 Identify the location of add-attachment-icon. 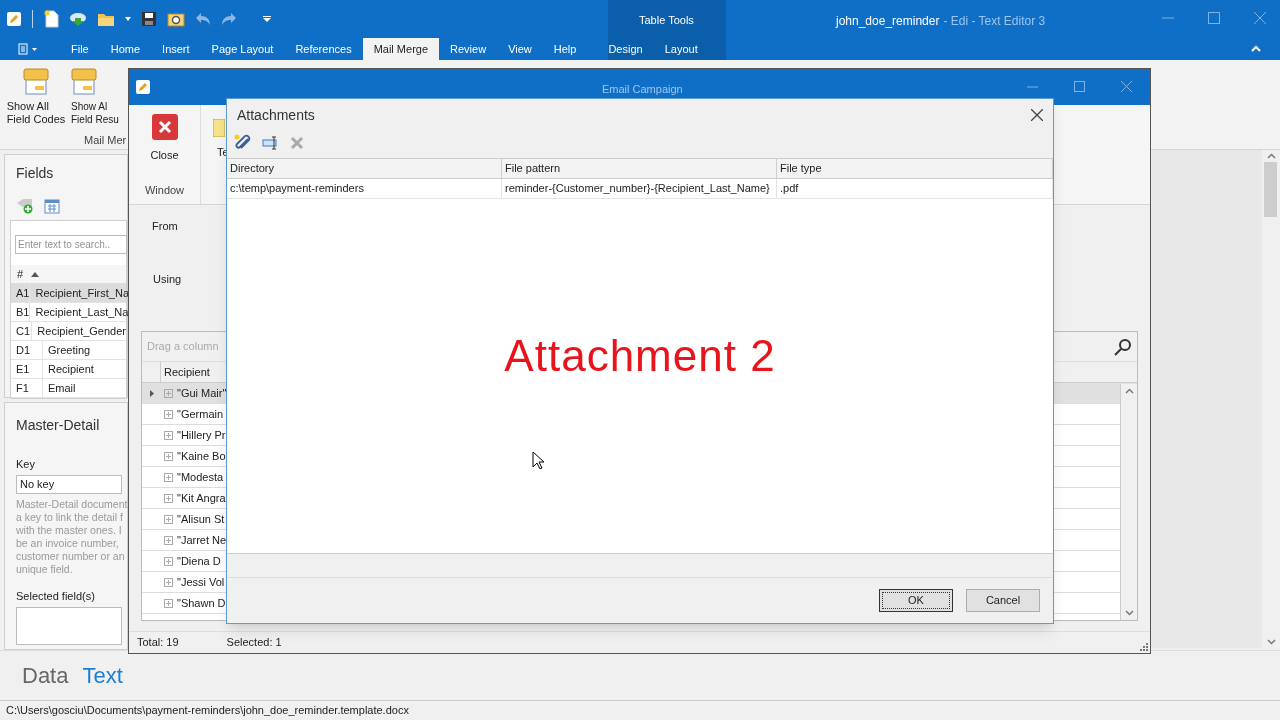
(243, 143).